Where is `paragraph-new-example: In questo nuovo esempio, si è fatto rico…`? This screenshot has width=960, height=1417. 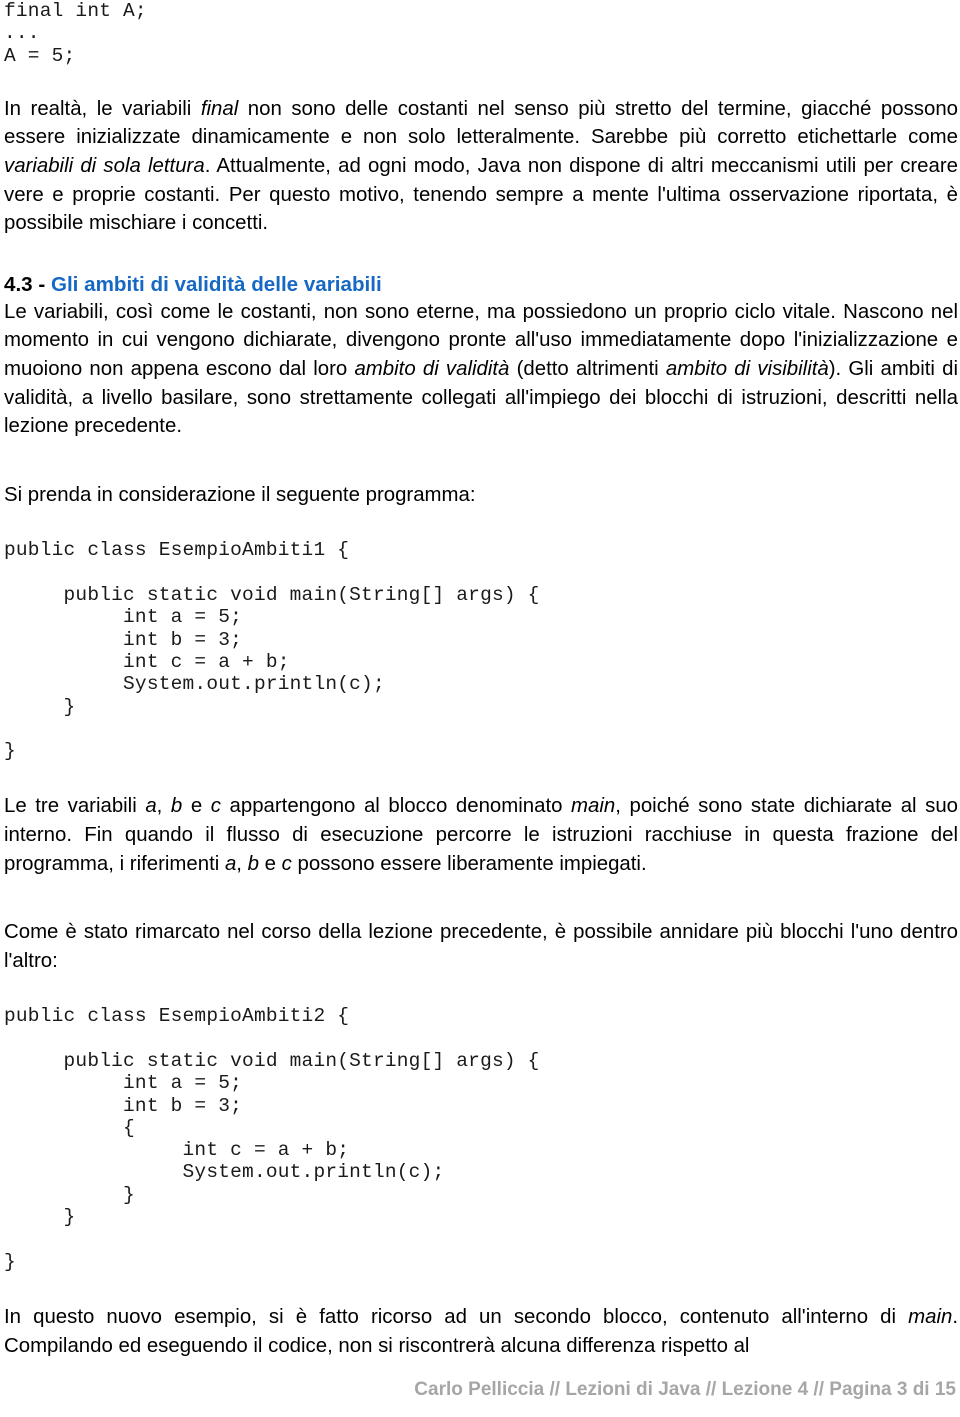 paragraph-new-example: In questo nuovo esempio, si è fatto rico… is located at coordinates (481, 1331).